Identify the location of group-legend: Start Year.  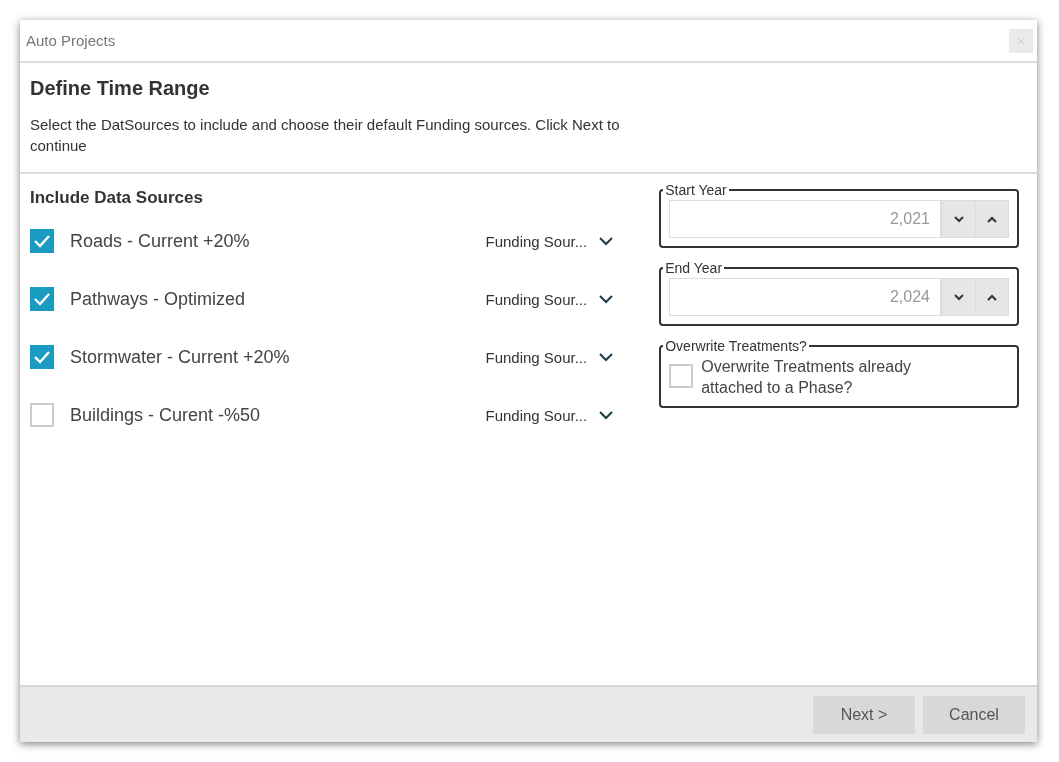
(696, 190).